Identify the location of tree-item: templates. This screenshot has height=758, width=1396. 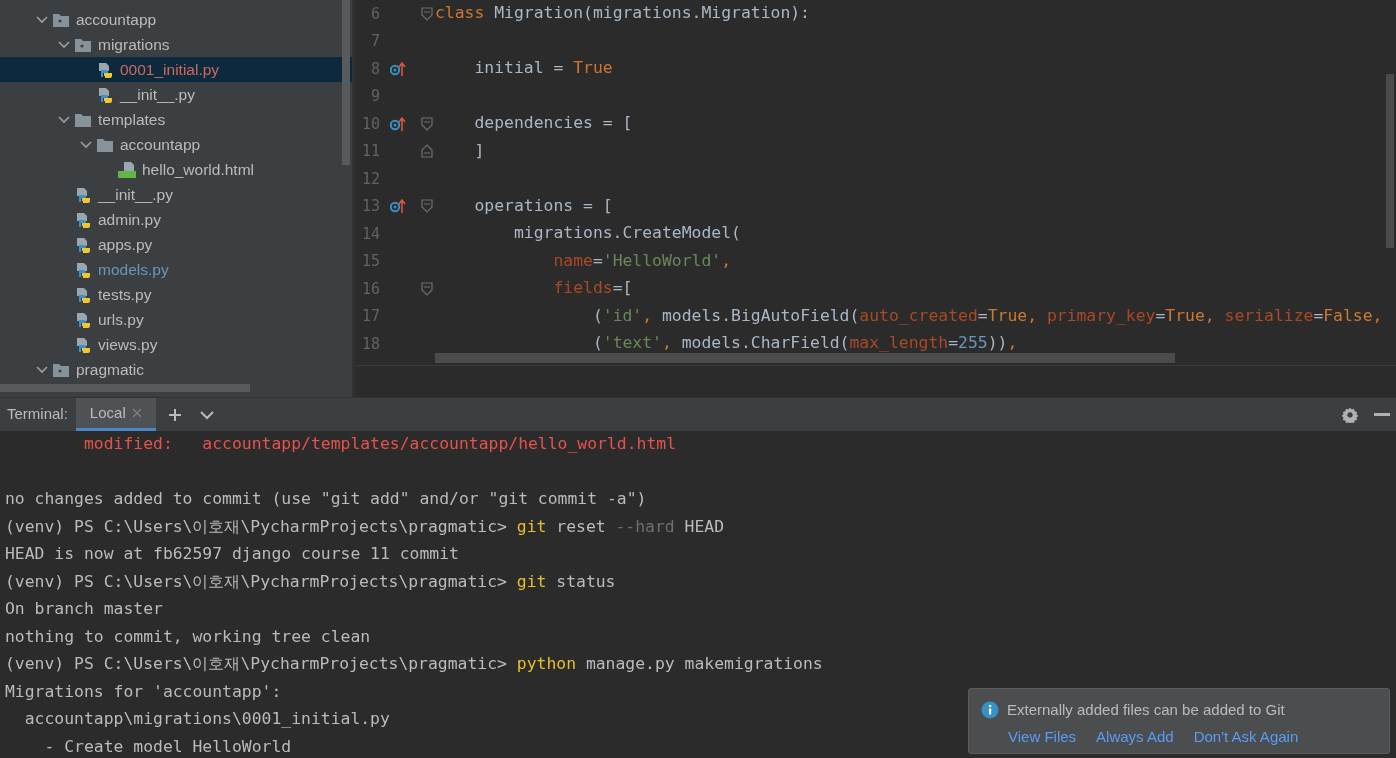
(176, 119).